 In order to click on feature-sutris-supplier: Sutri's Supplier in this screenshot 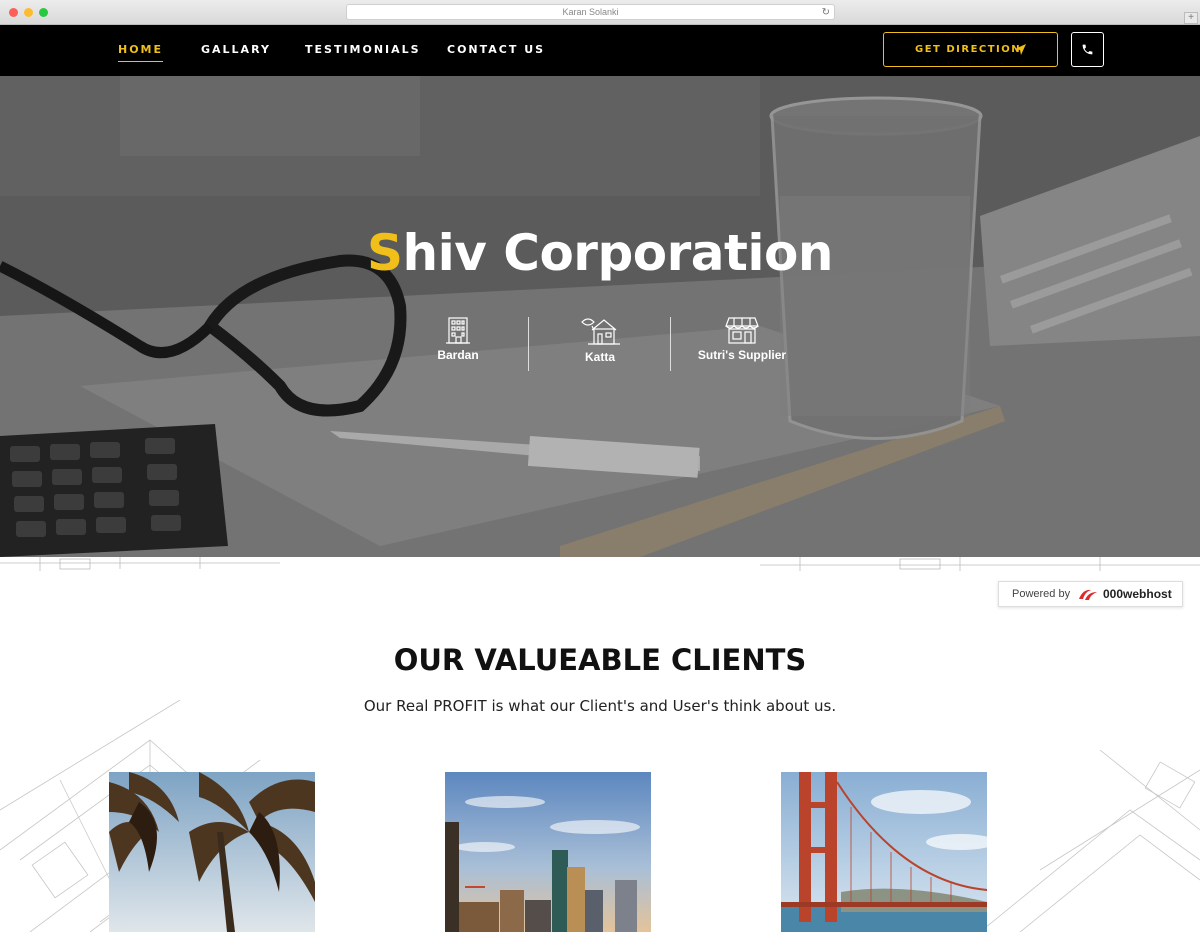, I will do `click(742, 339)`.